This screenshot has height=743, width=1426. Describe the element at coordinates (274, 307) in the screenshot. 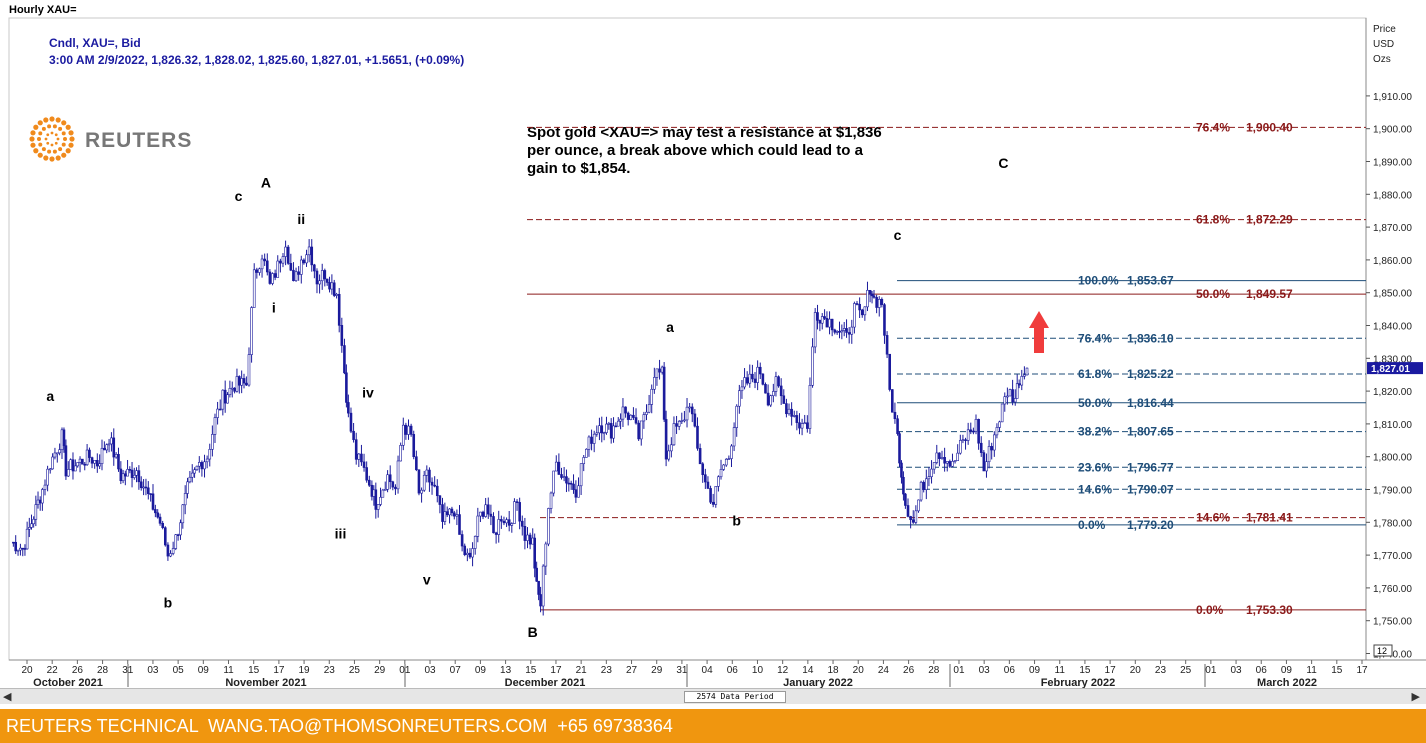

I see `wave-label: i` at that location.